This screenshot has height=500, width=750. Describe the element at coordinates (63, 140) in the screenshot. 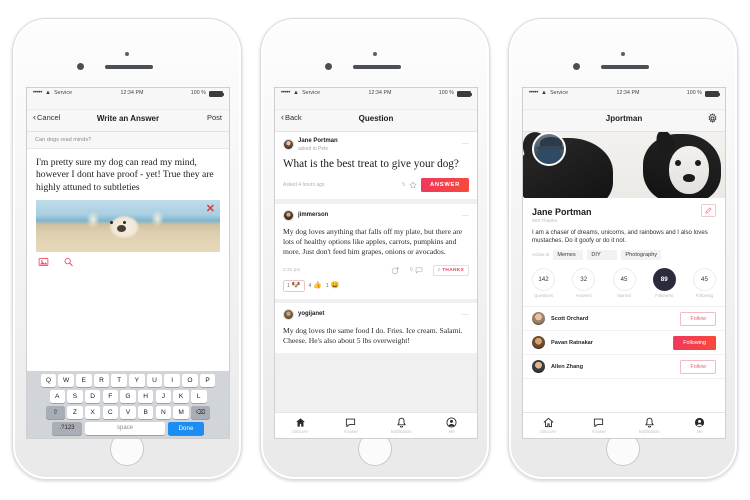

I see `context-question-text: Can dogs read minds?` at that location.